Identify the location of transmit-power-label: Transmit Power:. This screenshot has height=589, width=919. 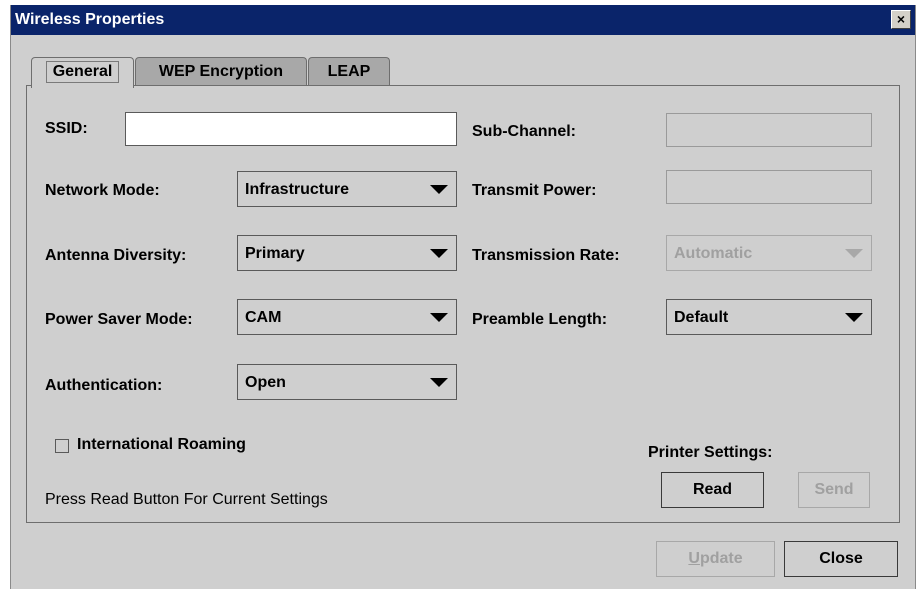
(534, 190).